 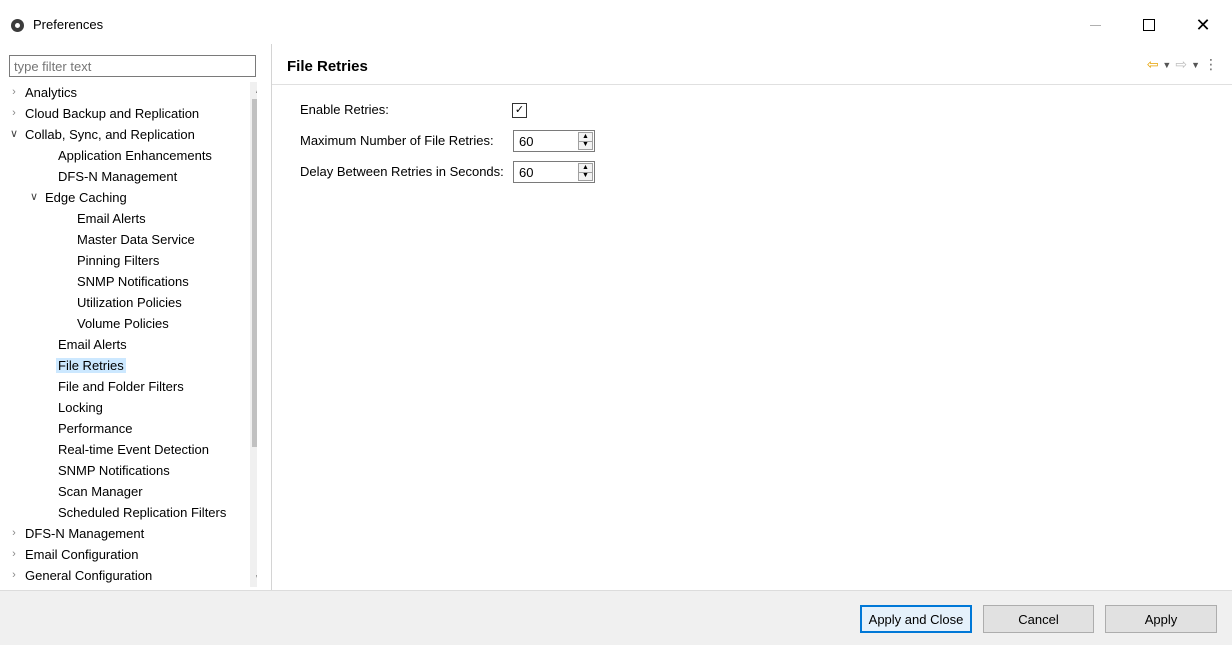 What do you see at coordinates (916, 619) in the screenshot?
I see `apply-and-close-button: Apply and Close` at bounding box center [916, 619].